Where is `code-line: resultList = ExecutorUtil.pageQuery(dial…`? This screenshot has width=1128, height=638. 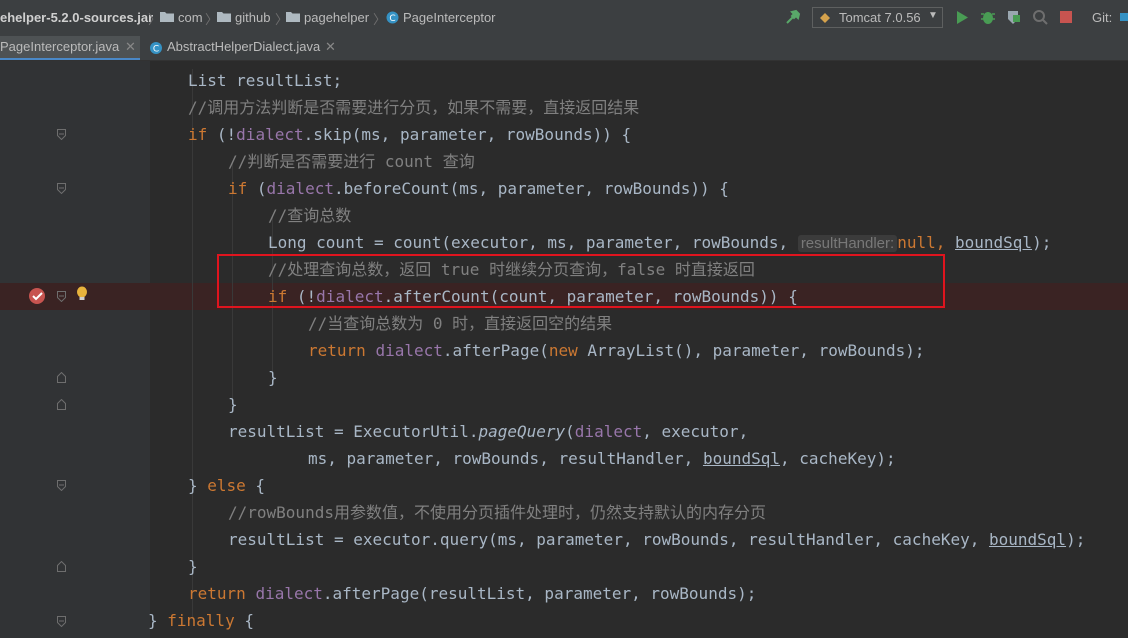 code-line: resultList = ExecutorUtil.pageQuery(dial… is located at coordinates (488, 431).